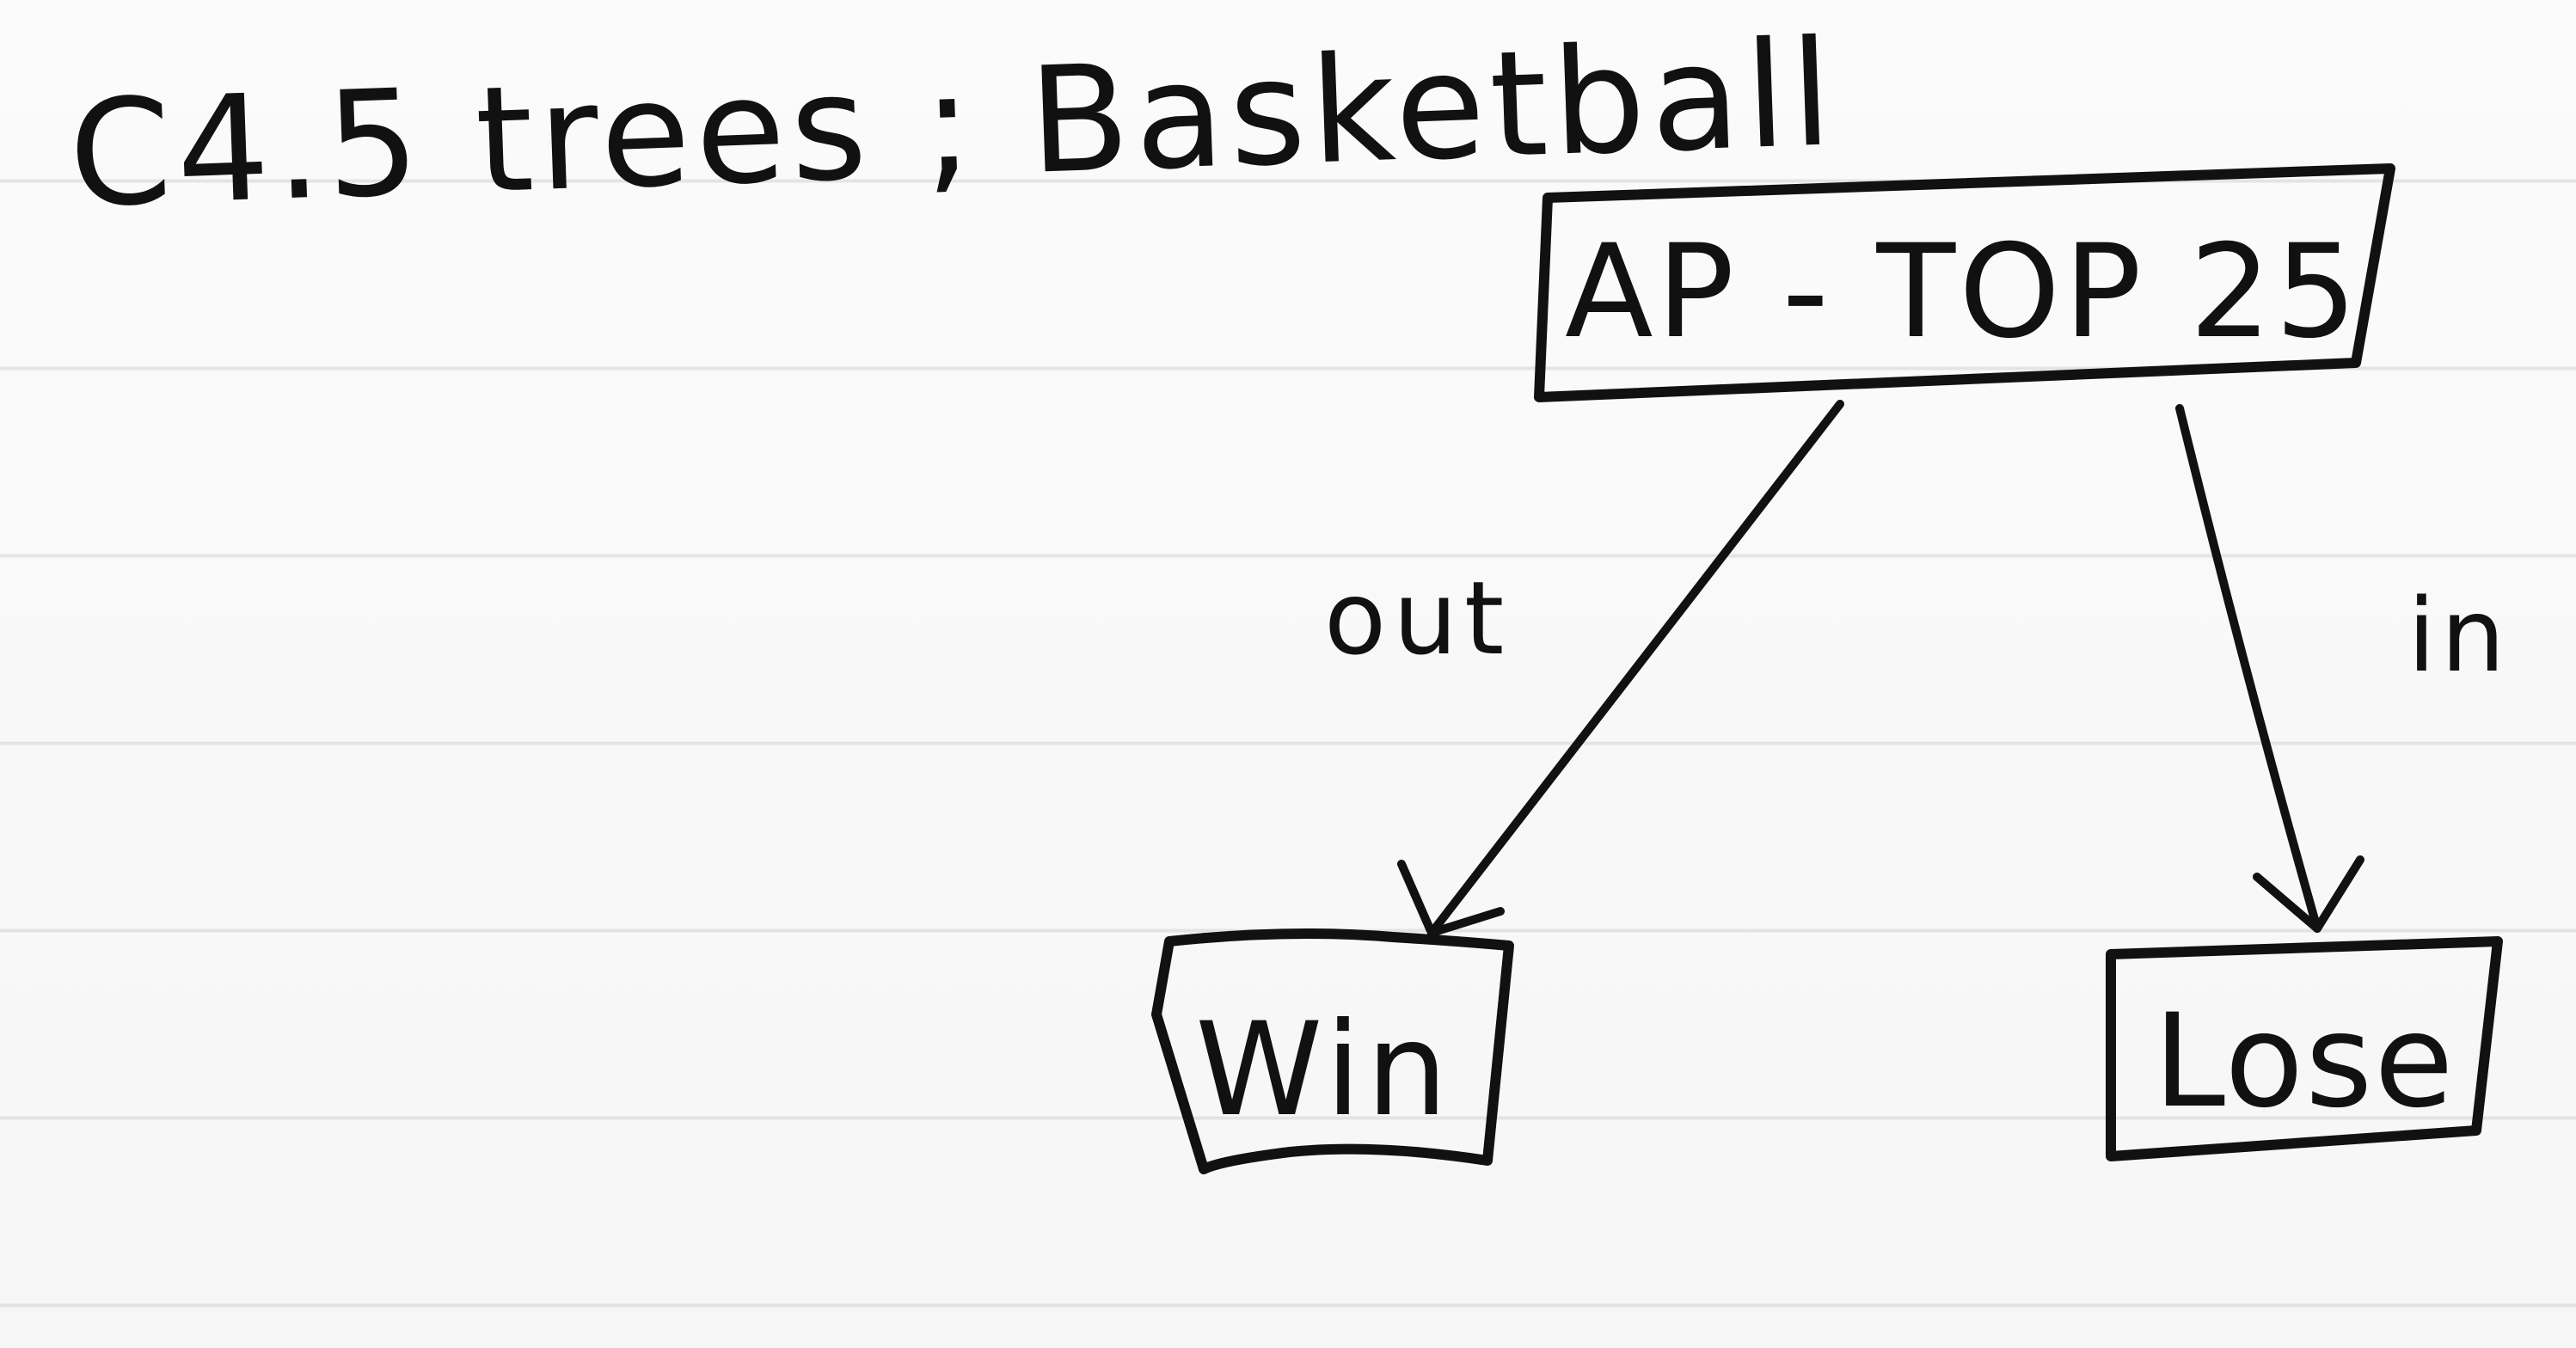  What do you see at coordinates (1451, 898) in the screenshot?
I see `edge-out-arrowhead` at bounding box center [1451, 898].